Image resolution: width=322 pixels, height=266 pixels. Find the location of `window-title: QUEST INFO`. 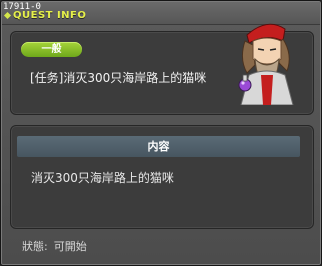

window-title: QUEST INFO is located at coordinates (50, 15).